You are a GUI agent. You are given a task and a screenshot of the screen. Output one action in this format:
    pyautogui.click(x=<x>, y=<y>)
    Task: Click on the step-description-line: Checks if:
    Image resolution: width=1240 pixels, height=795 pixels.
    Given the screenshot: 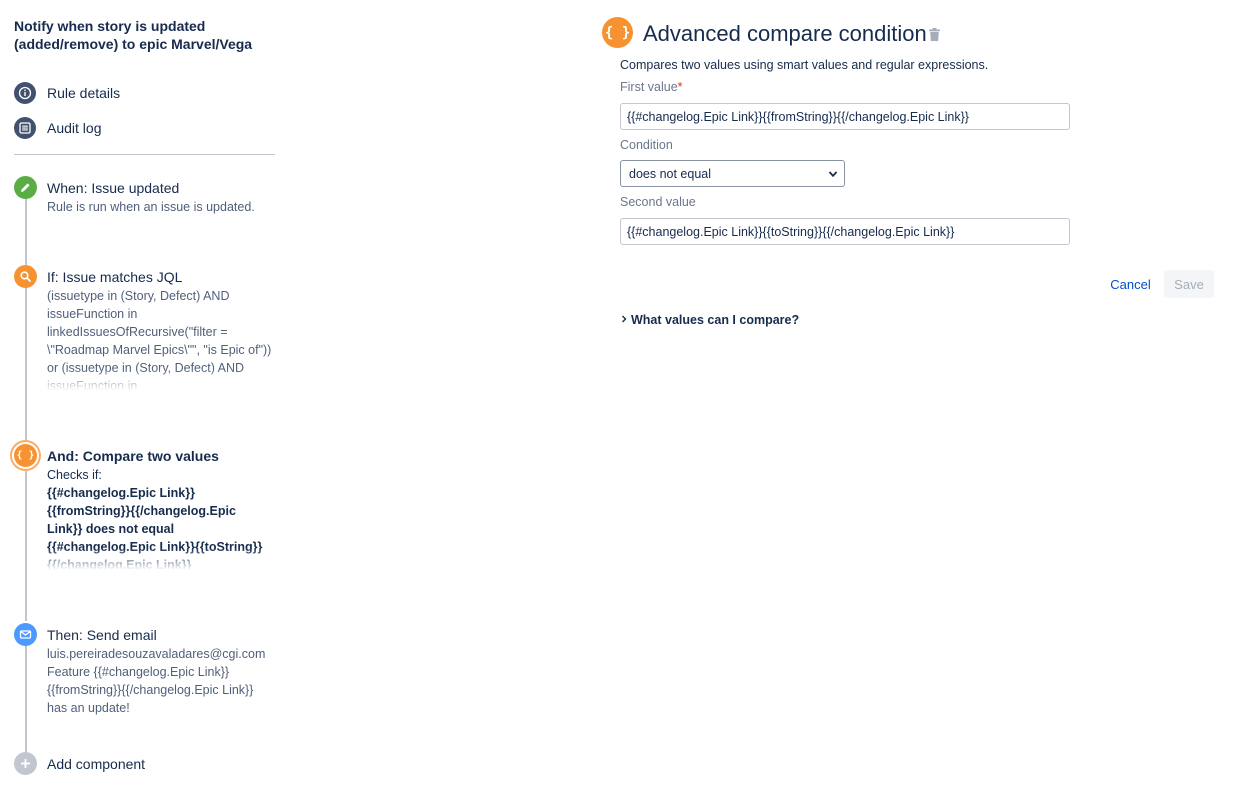 What is the action you would take?
    pyautogui.click(x=74, y=475)
    